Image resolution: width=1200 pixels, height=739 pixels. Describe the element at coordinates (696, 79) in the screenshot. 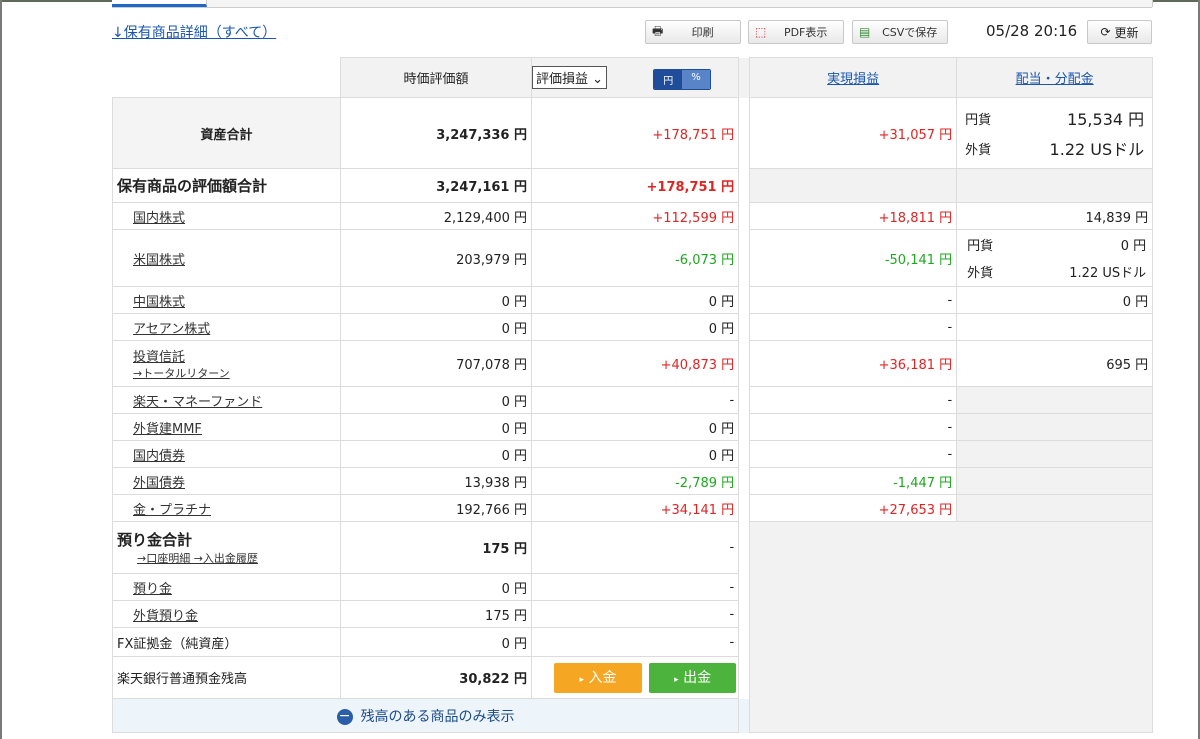

I see `toggle-percent: %` at that location.